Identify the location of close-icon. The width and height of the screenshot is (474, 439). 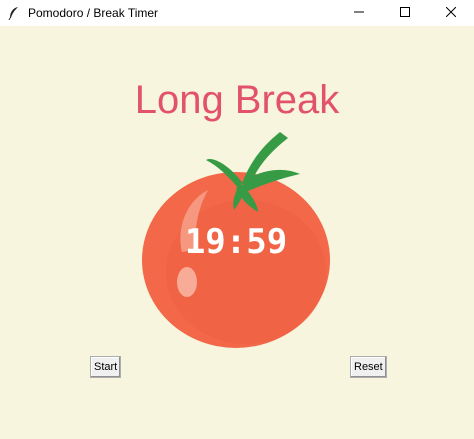
(451, 13).